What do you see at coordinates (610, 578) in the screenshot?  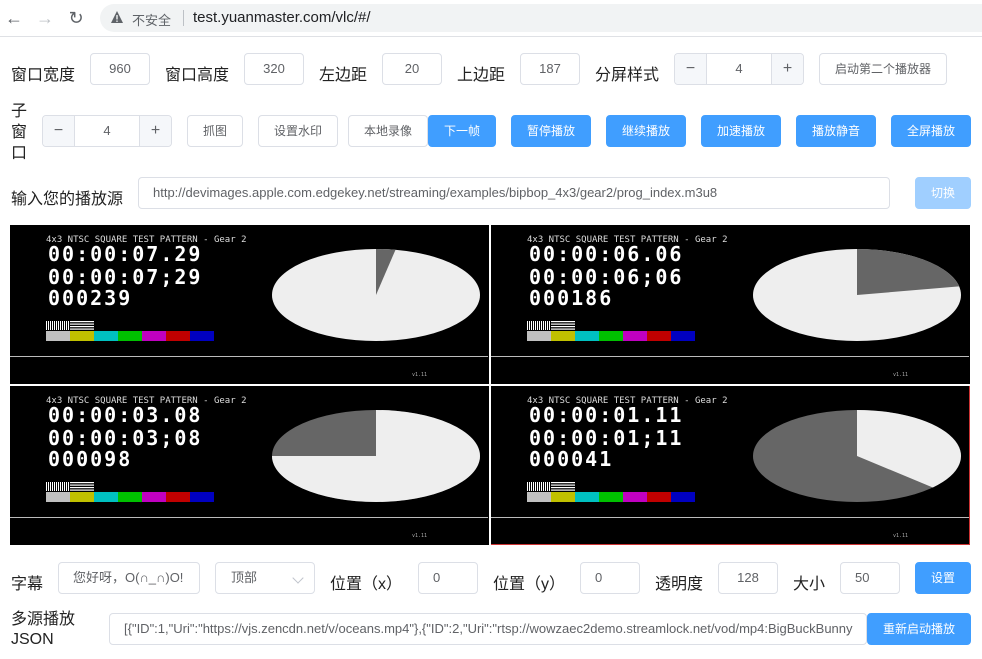 I see `position-y-input: 0` at bounding box center [610, 578].